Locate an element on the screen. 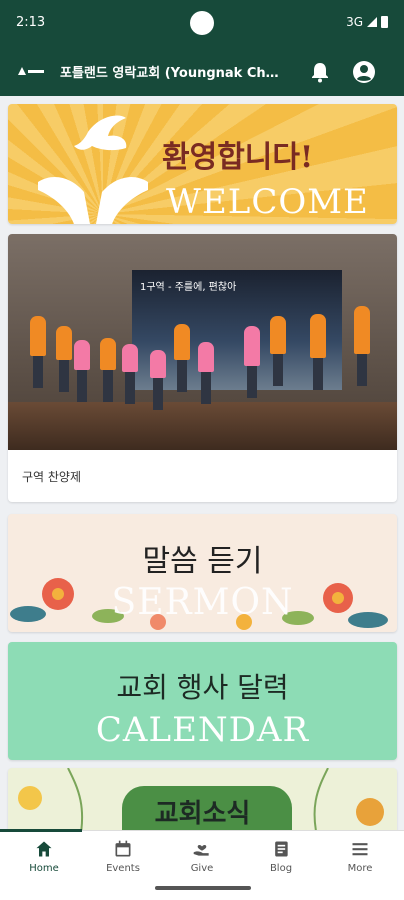 The width and height of the screenshot is (404, 900). give-icon is located at coordinates (201, 850).